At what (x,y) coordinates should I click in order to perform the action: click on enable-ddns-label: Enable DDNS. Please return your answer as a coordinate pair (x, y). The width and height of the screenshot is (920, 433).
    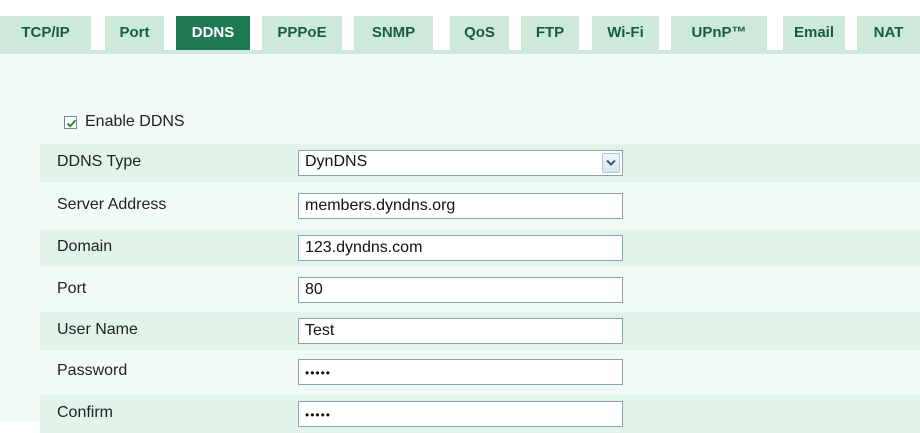
    Looking at the image, I should click on (135, 121).